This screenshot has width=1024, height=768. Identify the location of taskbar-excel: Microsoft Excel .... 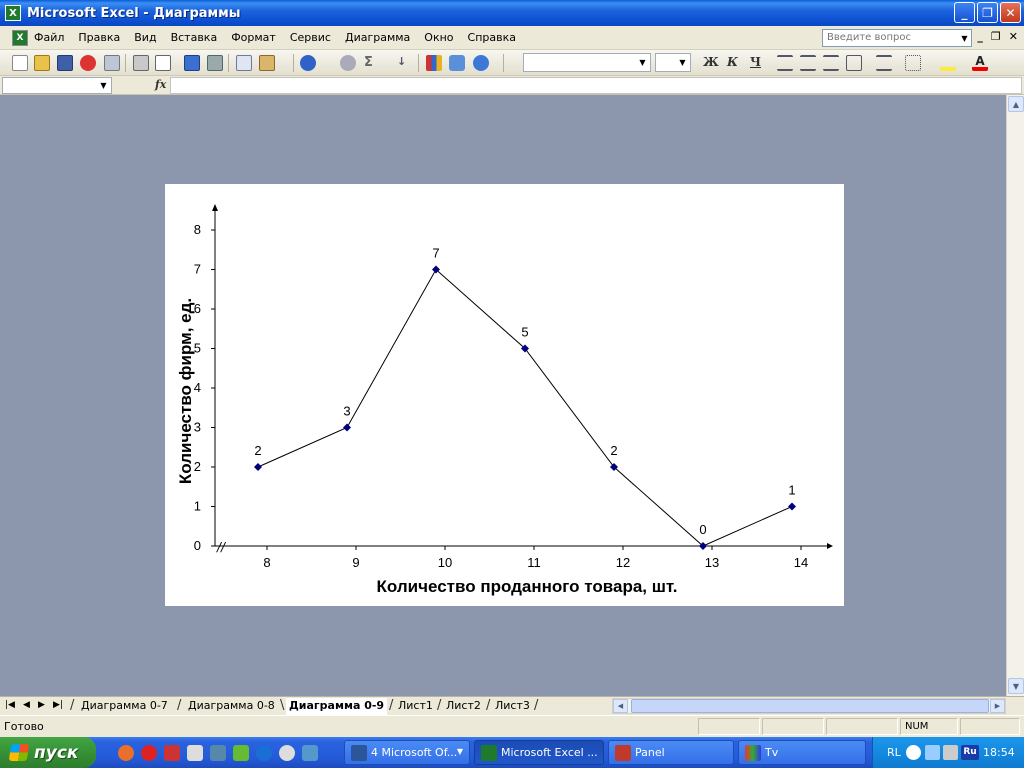
(539, 752).